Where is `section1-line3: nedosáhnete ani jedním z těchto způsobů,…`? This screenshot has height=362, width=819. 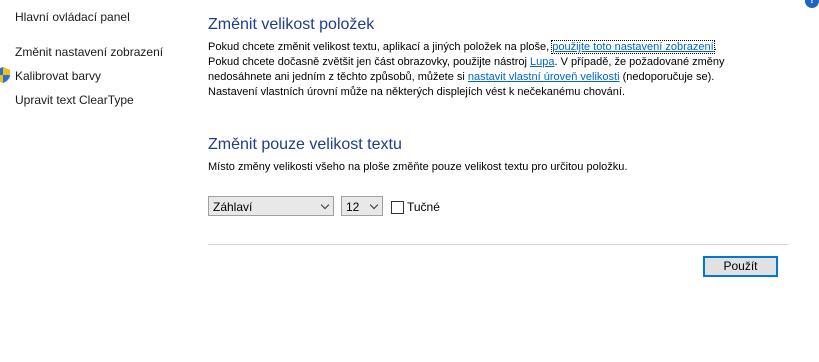
section1-line3: nedosáhnete ani jedním z těchto způsobů,… is located at coordinates (461, 77).